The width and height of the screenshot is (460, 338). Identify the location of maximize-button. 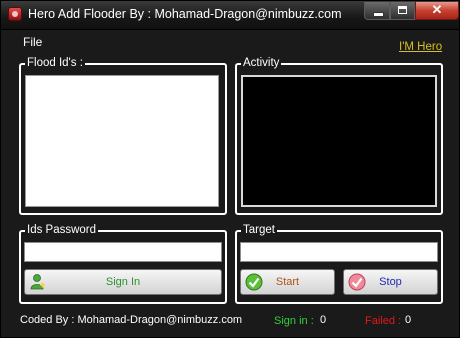
(402, 11).